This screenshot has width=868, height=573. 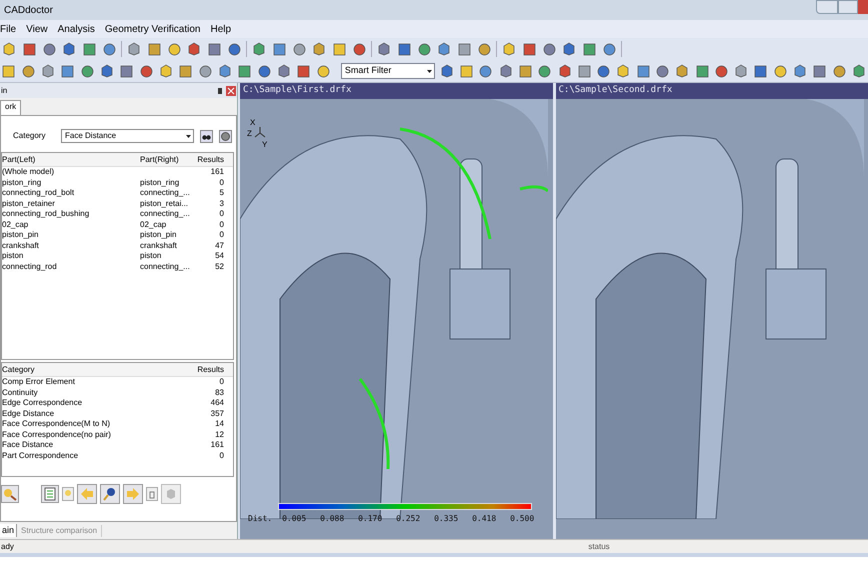 I want to click on viewport-title: C:\Sample\Second.drfx, so click(x=615, y=91).